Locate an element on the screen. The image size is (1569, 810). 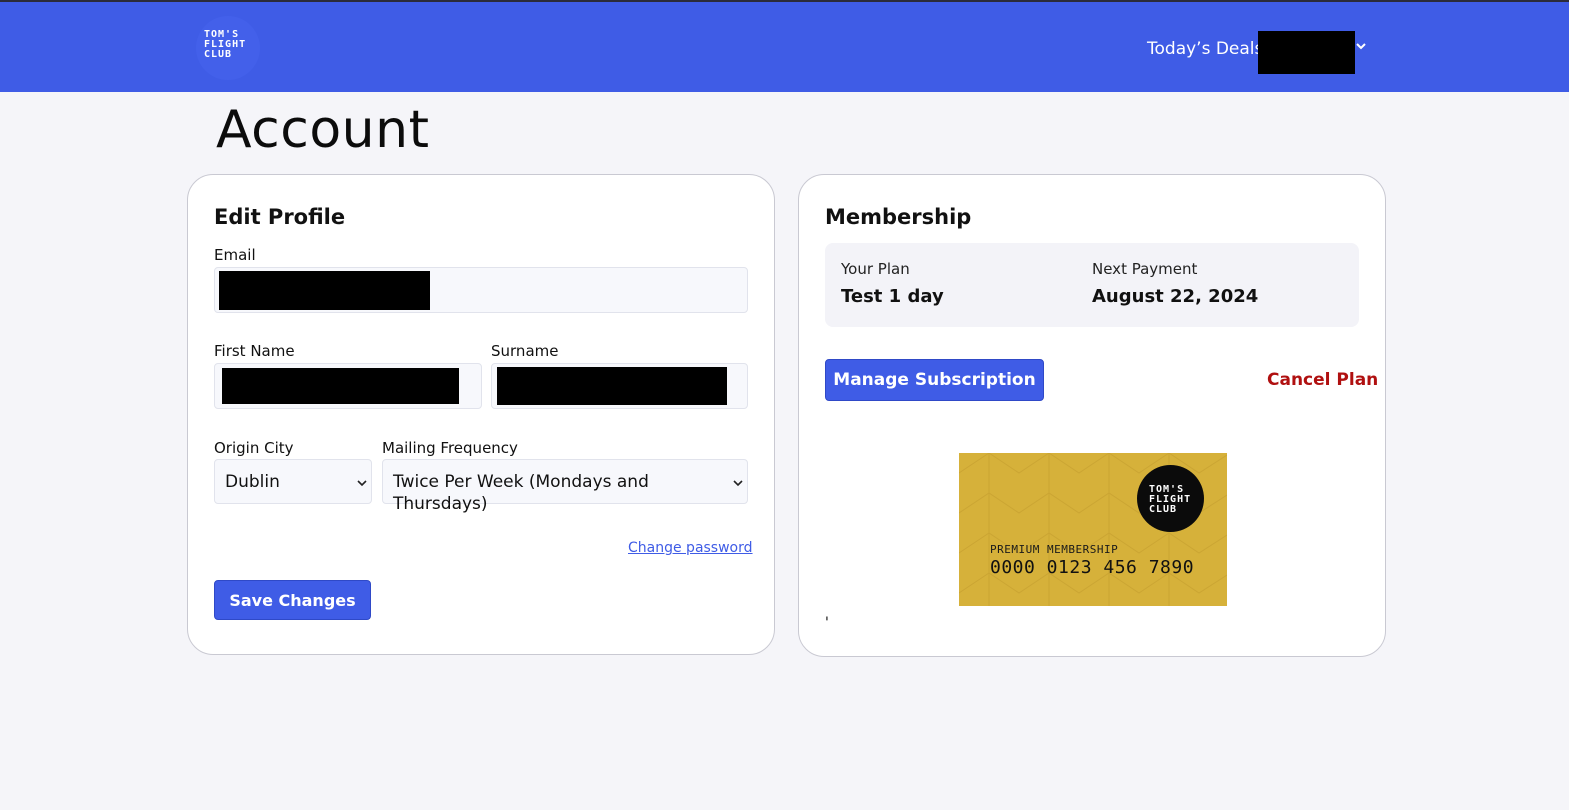
card-number: 0000 0123 456 7890 is located at coordinates (1092, 567).